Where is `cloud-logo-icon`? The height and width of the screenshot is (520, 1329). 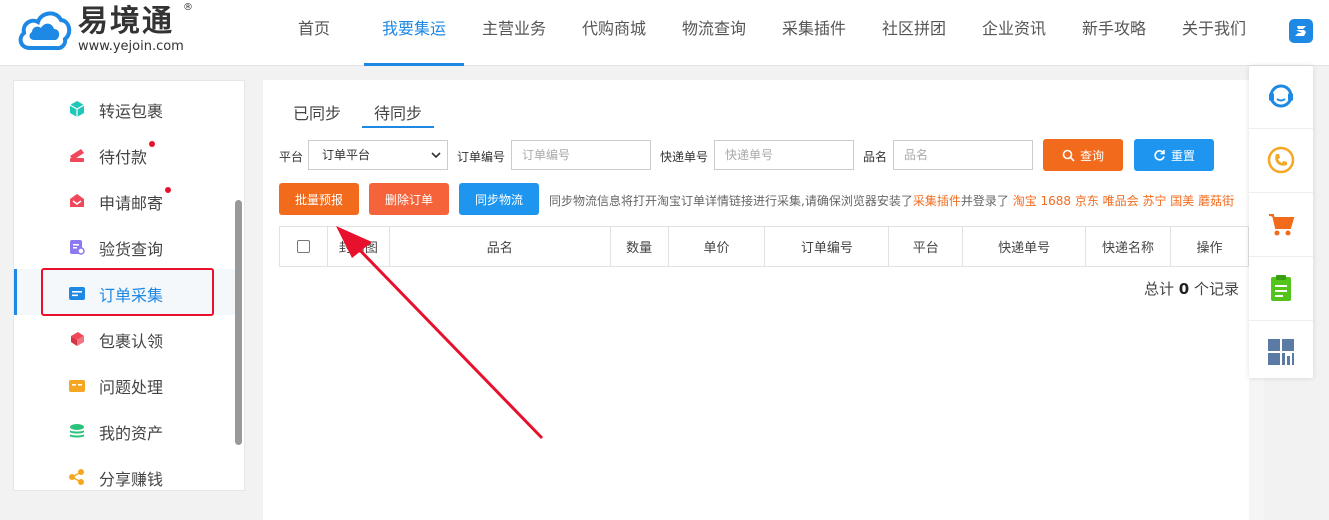
cloud-logo-icon is located at coordinates (45, 31).